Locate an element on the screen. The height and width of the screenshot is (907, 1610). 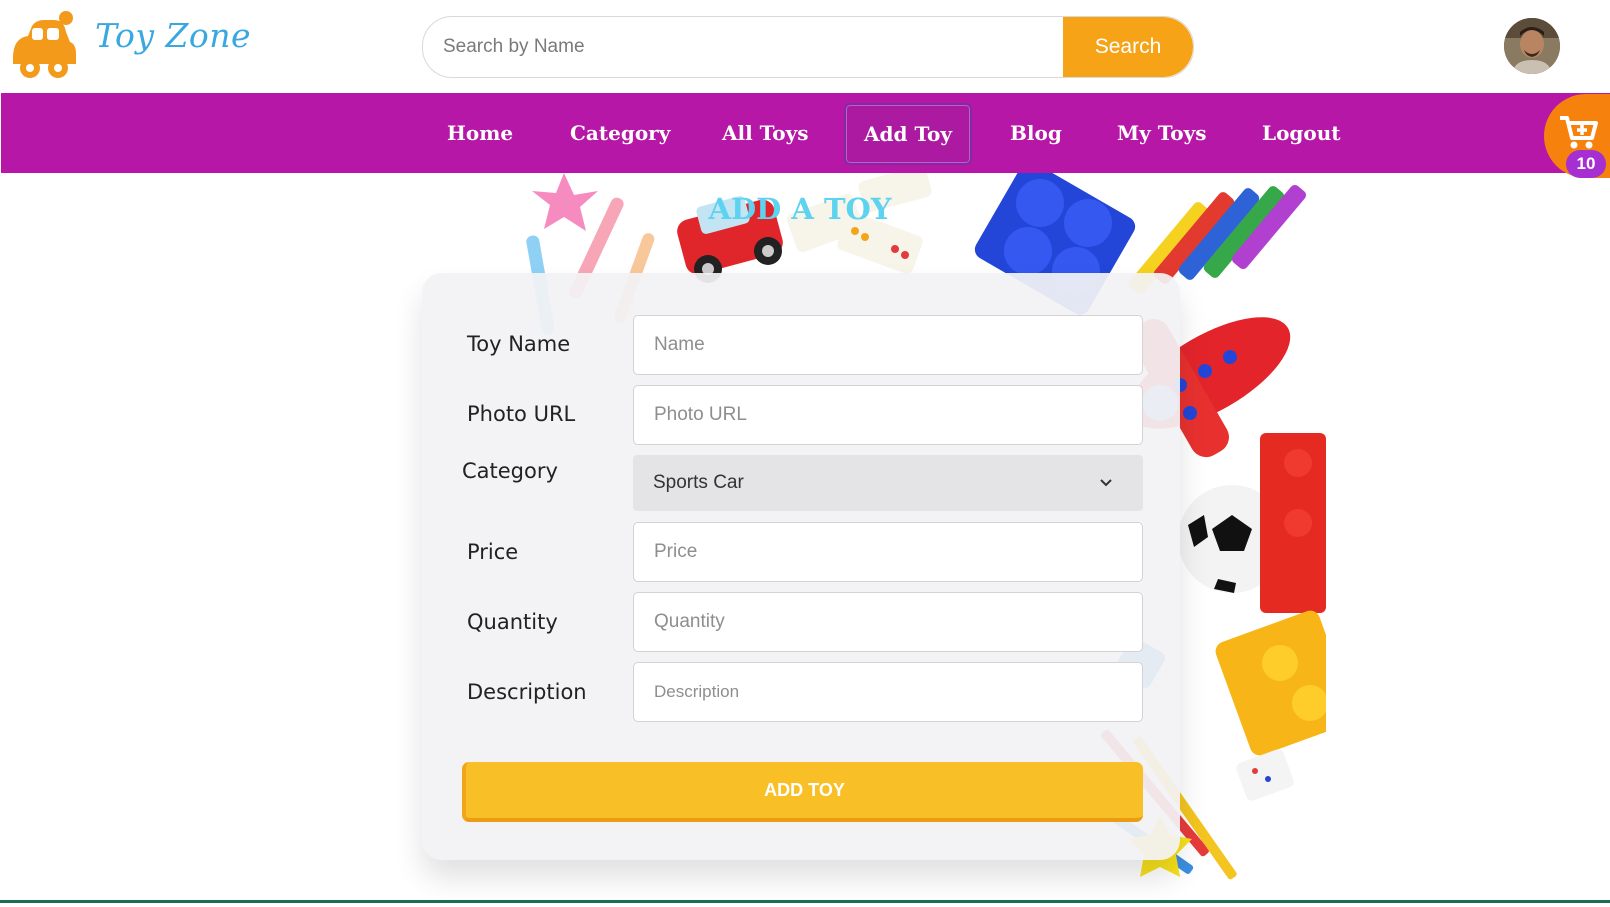
description-input is located at coordinates (888, 692).